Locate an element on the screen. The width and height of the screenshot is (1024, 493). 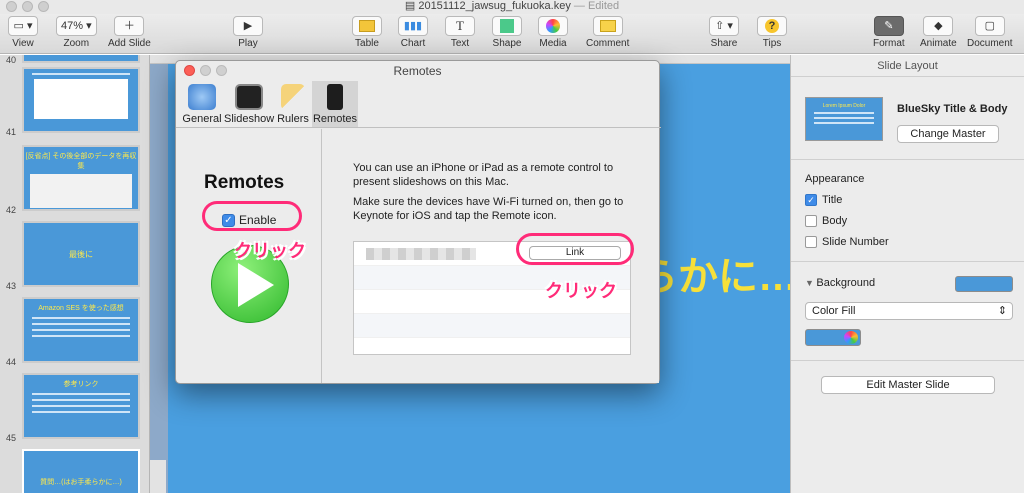
dialog-window-controls is located at coordinates (208, 72).